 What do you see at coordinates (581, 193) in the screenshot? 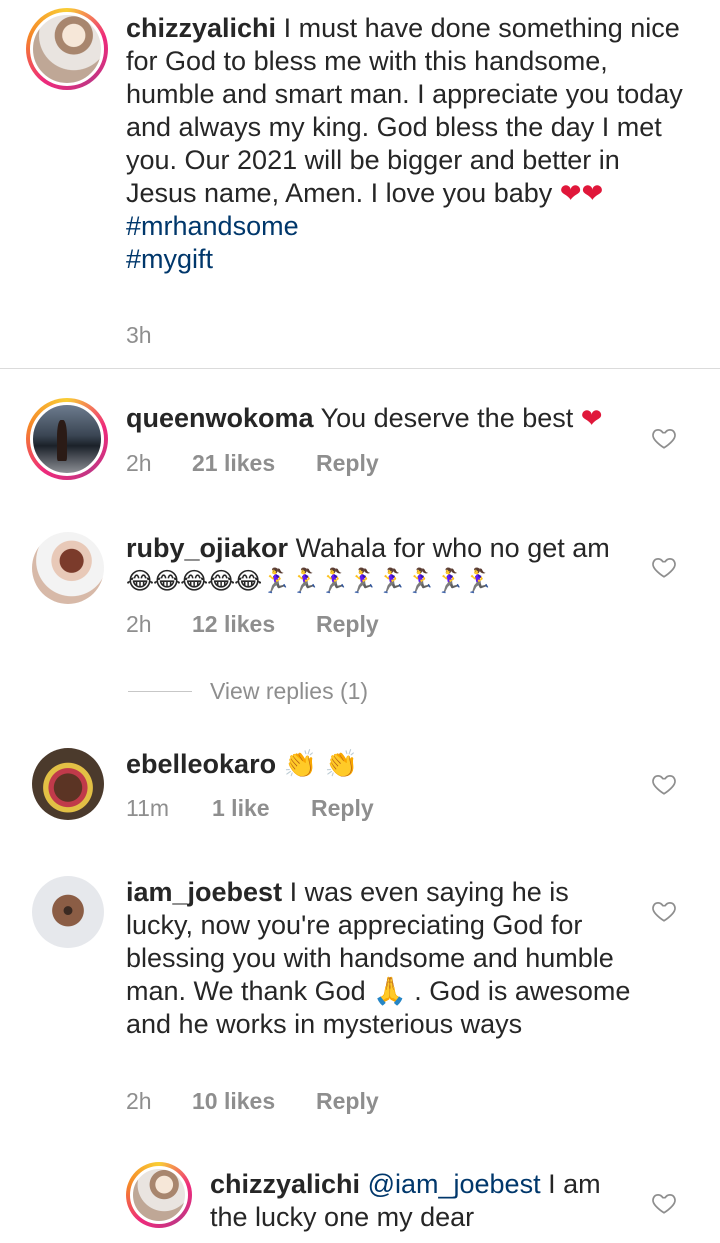
I see `heart-emoji: ❤❤` at bounding box center [581, 193].